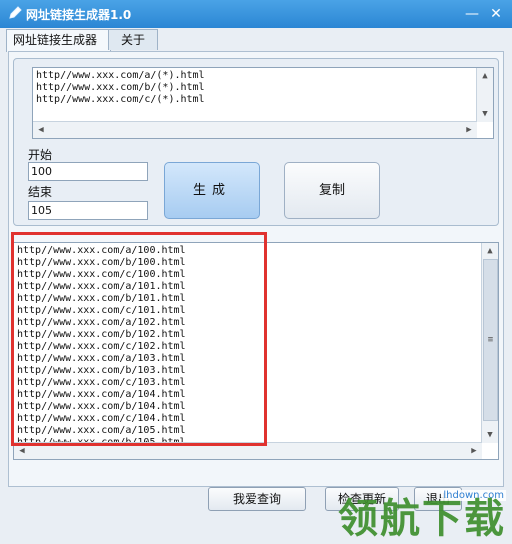 The image size is (512, 544). What do you see at coordinates (88, 210) in the screenshot?
I see `end-input: 105` at bounding box center [88, 210].